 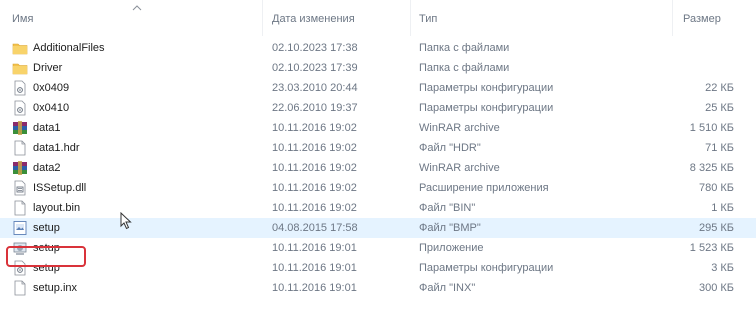 What do you see at coordinates (719, 88) in the screenshot?
I see `file-size: 22 КБ` at bounding box center [719, 88].